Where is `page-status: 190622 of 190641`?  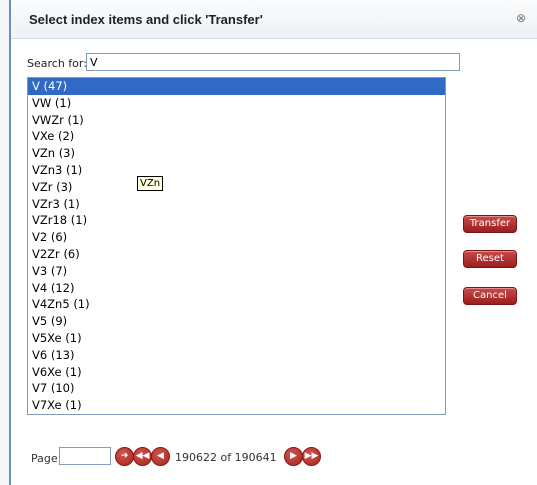
page-status: 190622 of 190641 is located at coordinates (226, 457).